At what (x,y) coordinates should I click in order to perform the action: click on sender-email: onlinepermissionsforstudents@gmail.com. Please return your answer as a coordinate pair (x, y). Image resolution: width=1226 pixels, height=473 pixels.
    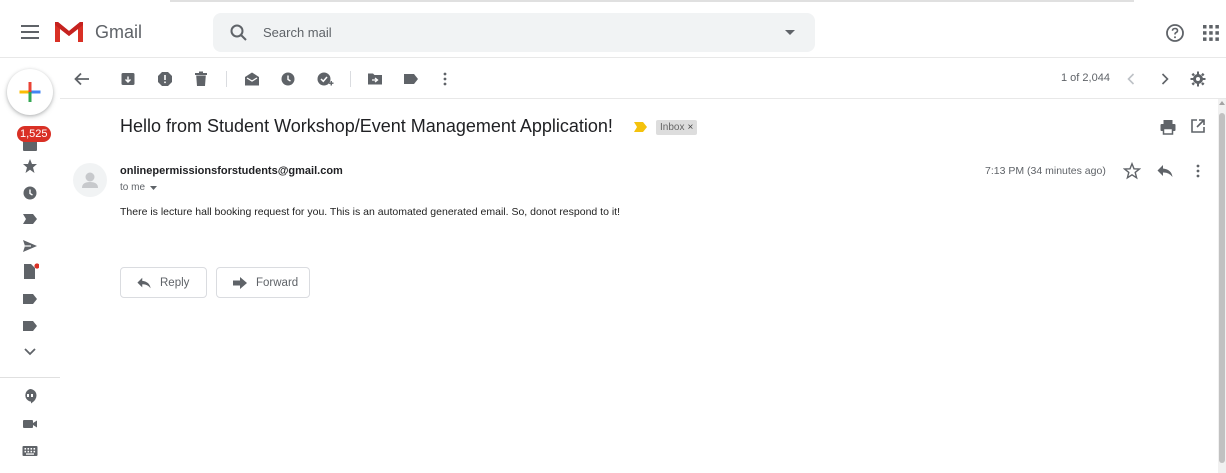
    Looking at the image, I should click on (231, 171).